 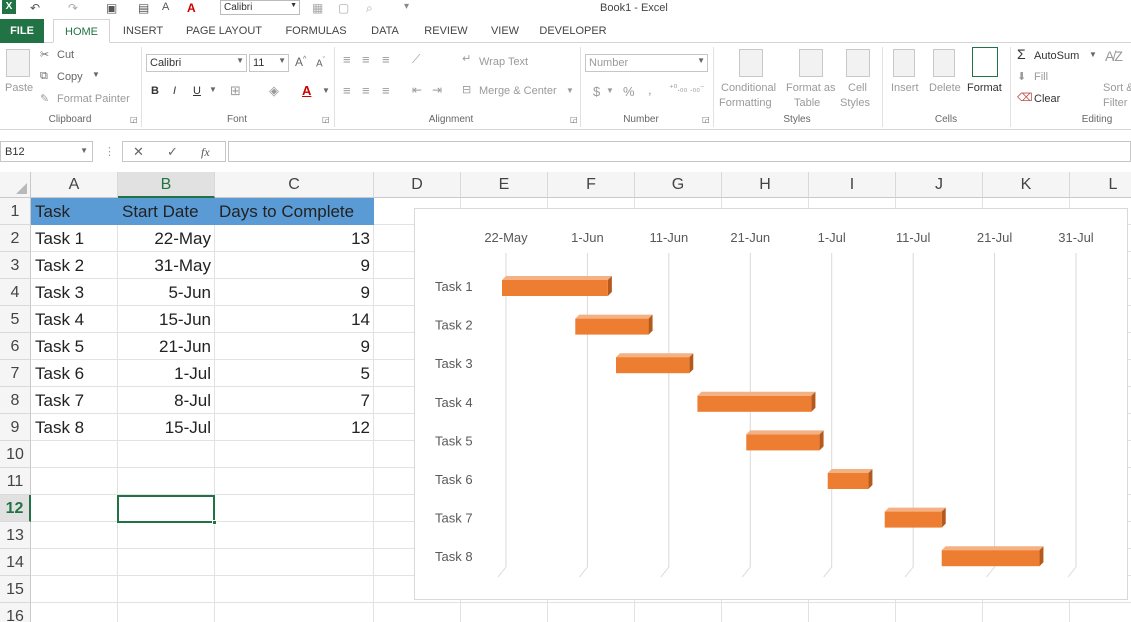 What do you see at coordinates (650, 89) in the screenshot?
I see `comma-button: ,` at bounding box center [650, 89].